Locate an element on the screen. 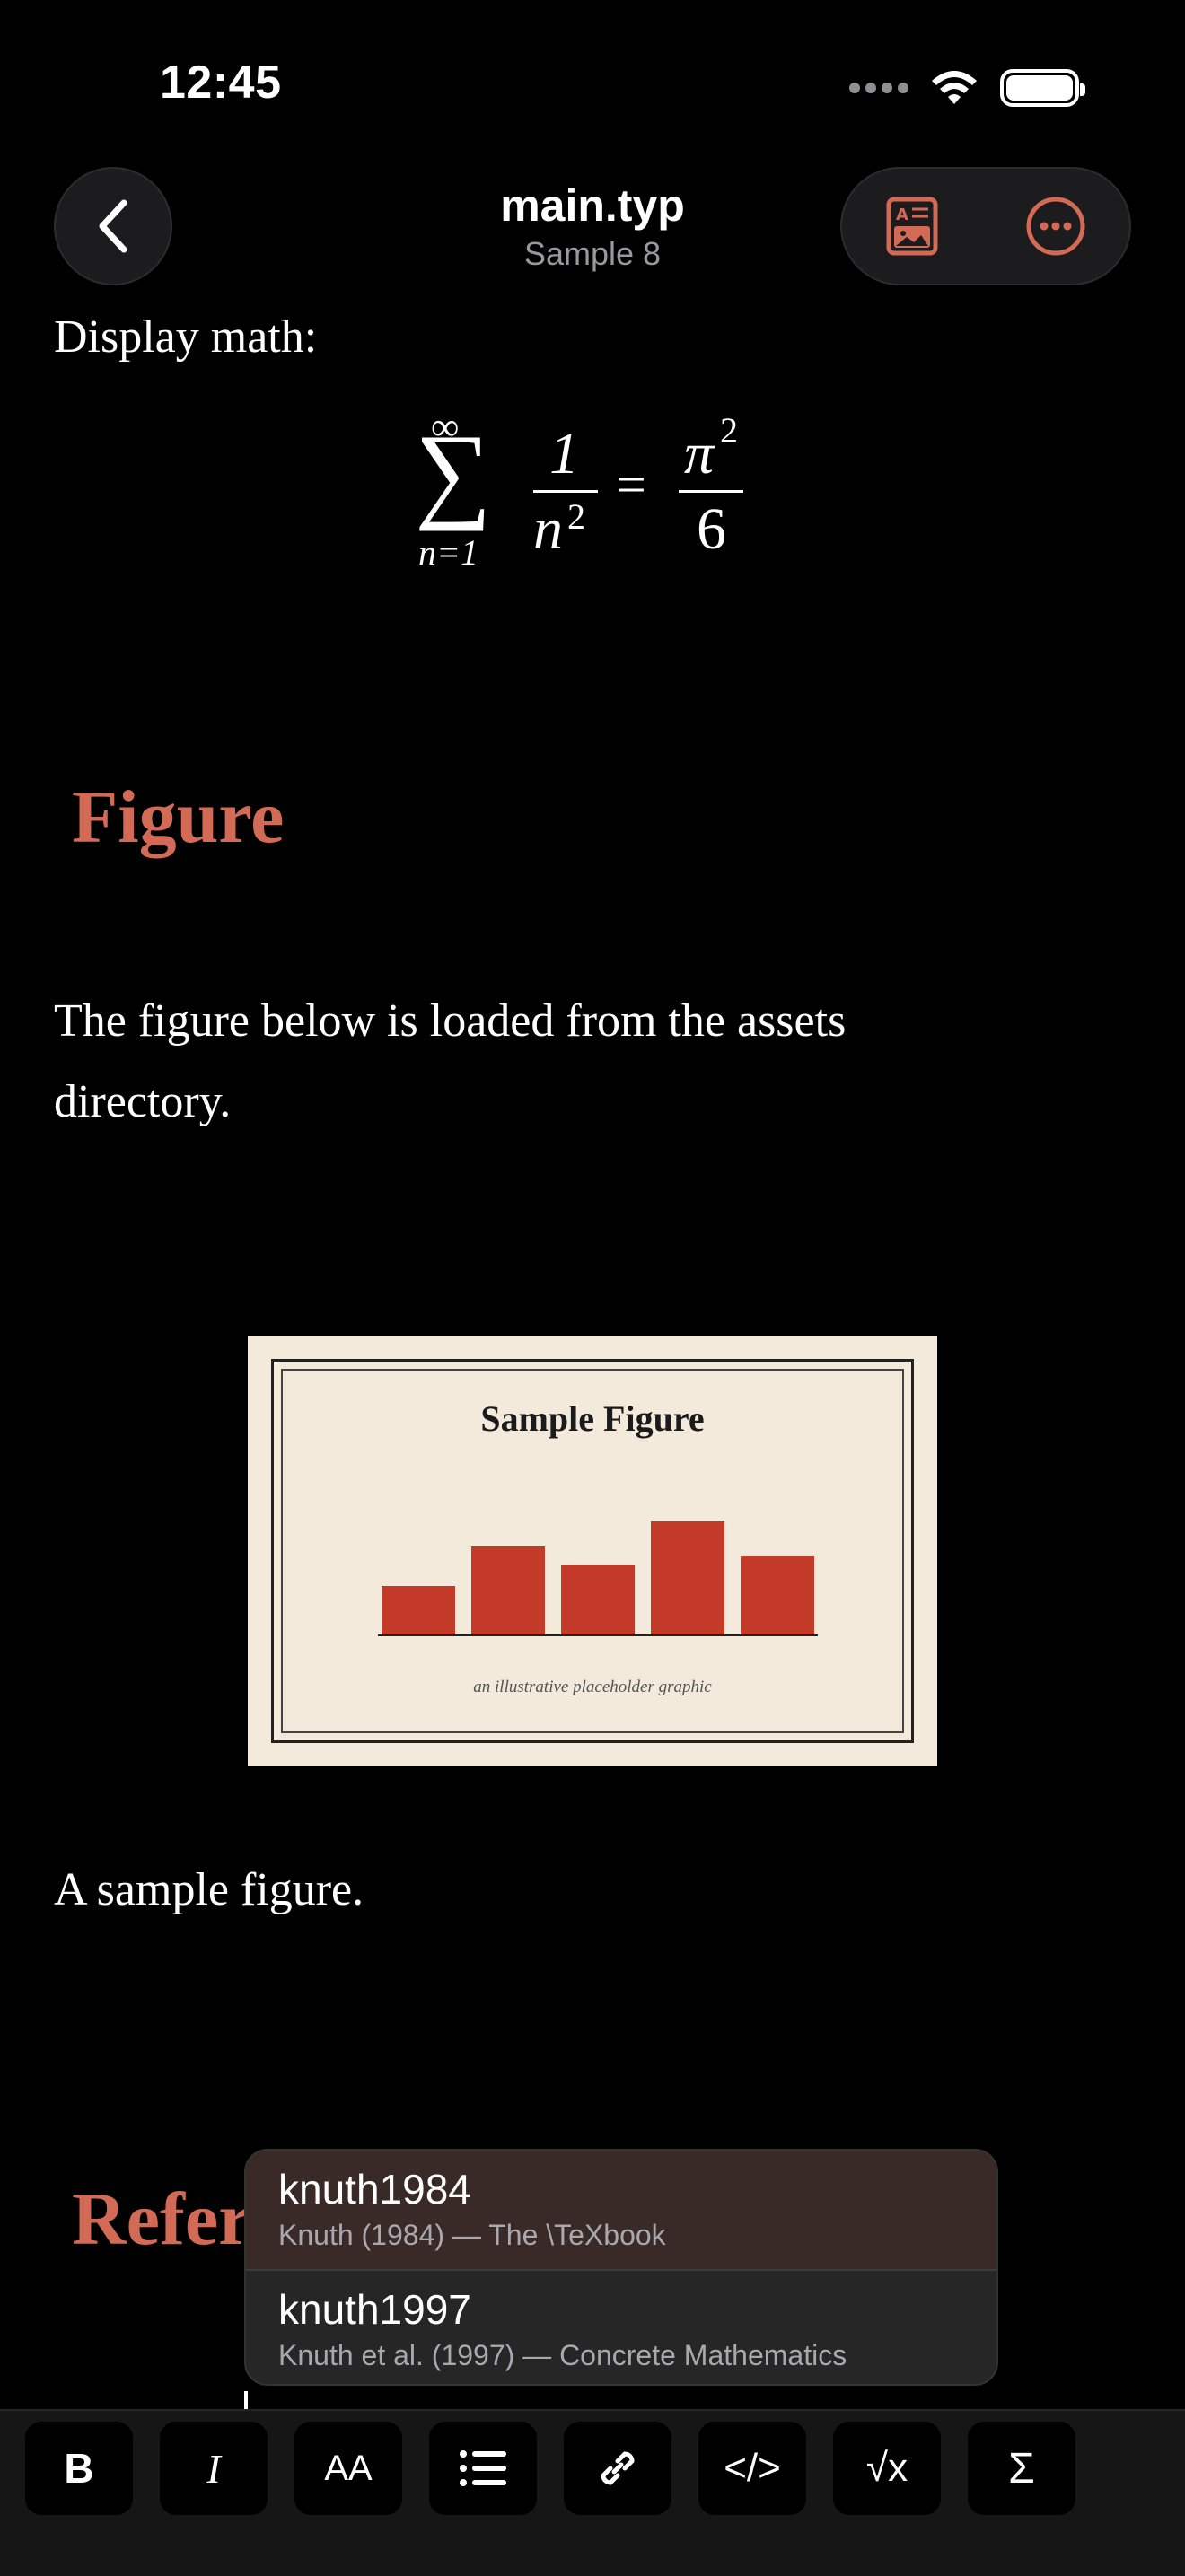  display-math-equation: ∞ ∑ n=1 1 n 2 = π 2 6 is located at coordinates (589, 497).